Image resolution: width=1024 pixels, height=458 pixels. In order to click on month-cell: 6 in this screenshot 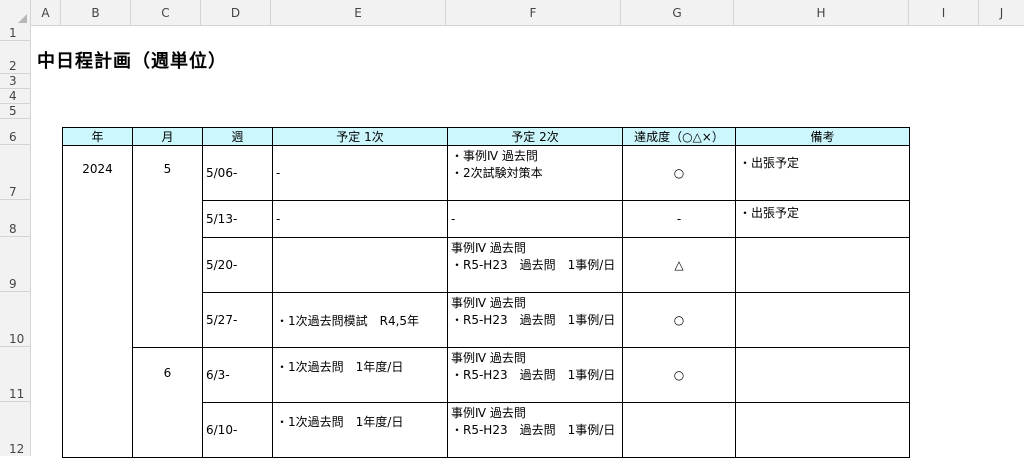, I will do `click(167, 402)`.